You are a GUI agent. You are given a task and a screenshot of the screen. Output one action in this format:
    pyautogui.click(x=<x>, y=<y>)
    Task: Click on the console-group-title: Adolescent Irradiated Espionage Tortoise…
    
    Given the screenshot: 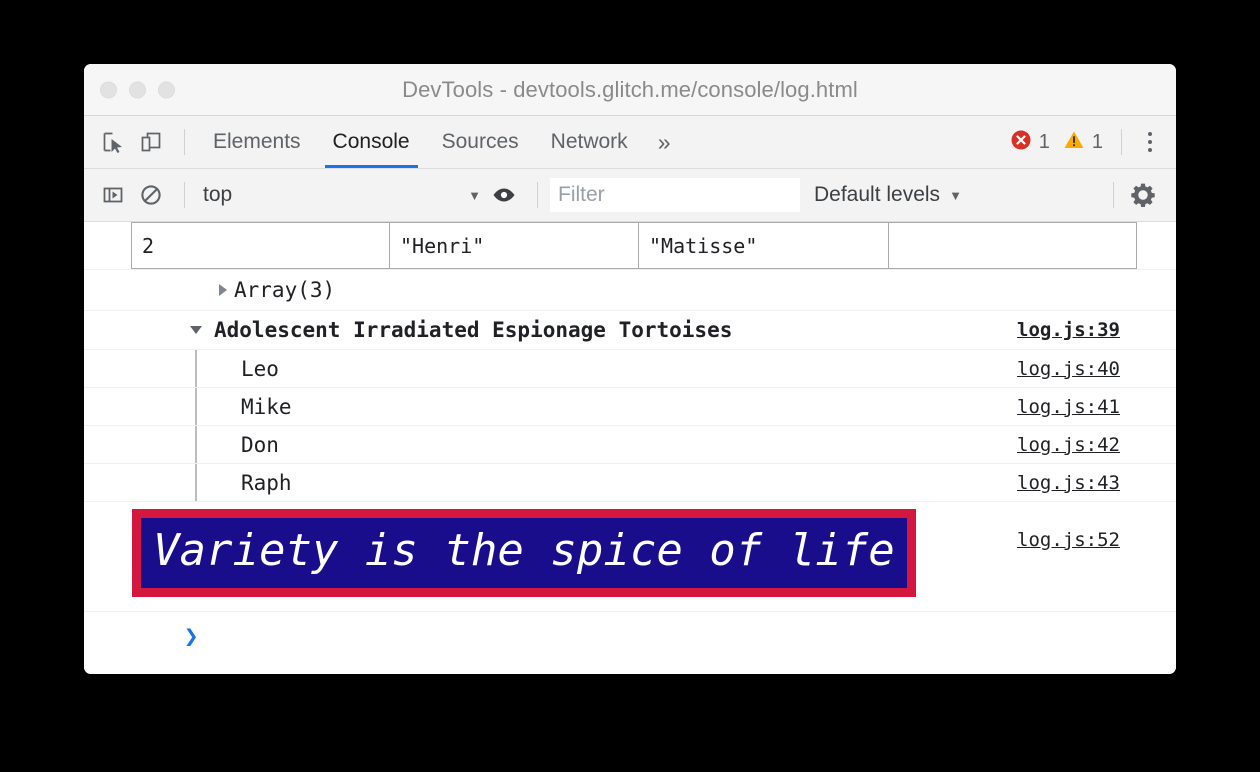 What is the action you would take?
    pyautogui.click(x=473, y=330)
    